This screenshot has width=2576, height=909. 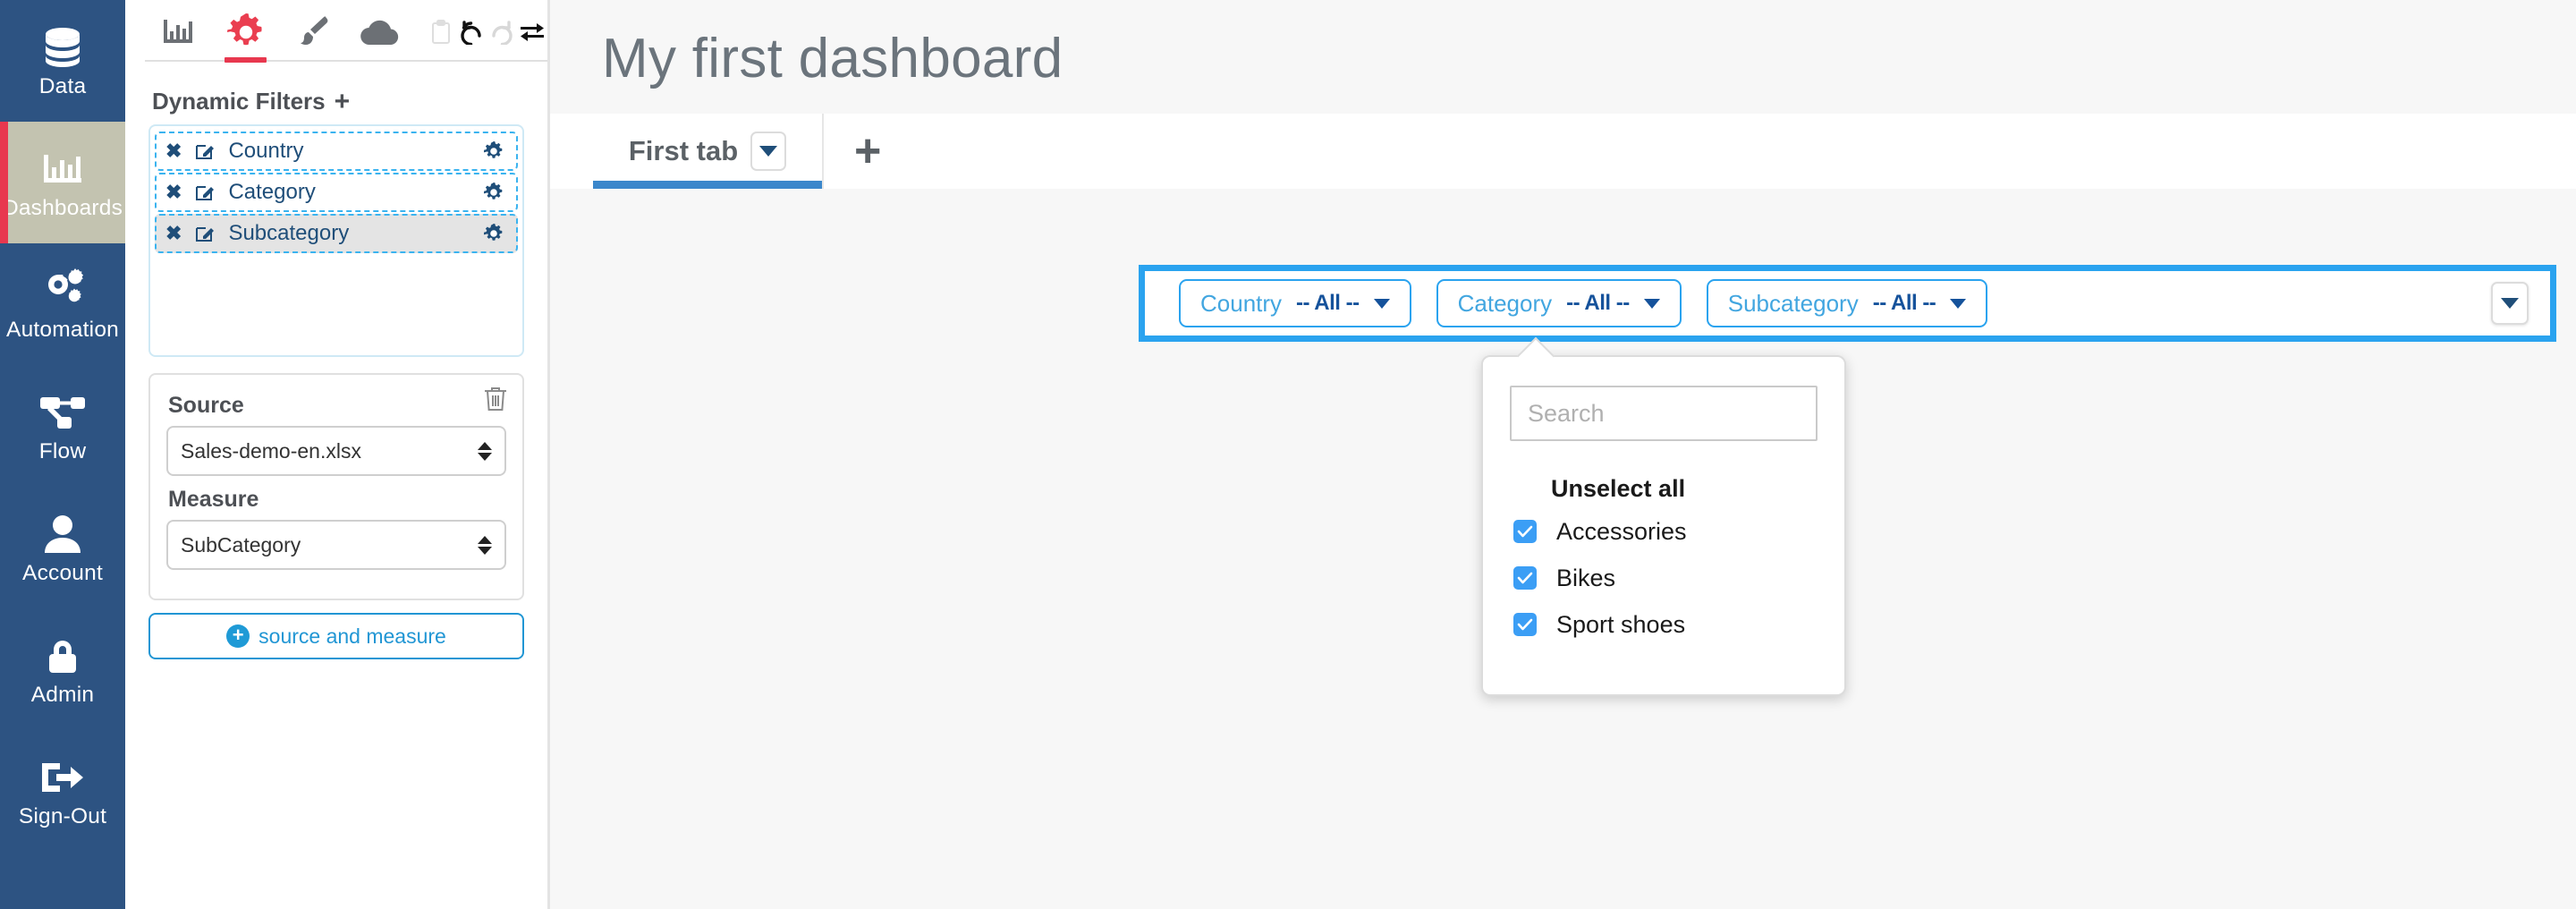 I want to click on panel-toolbar, so click(x=336, y=32).